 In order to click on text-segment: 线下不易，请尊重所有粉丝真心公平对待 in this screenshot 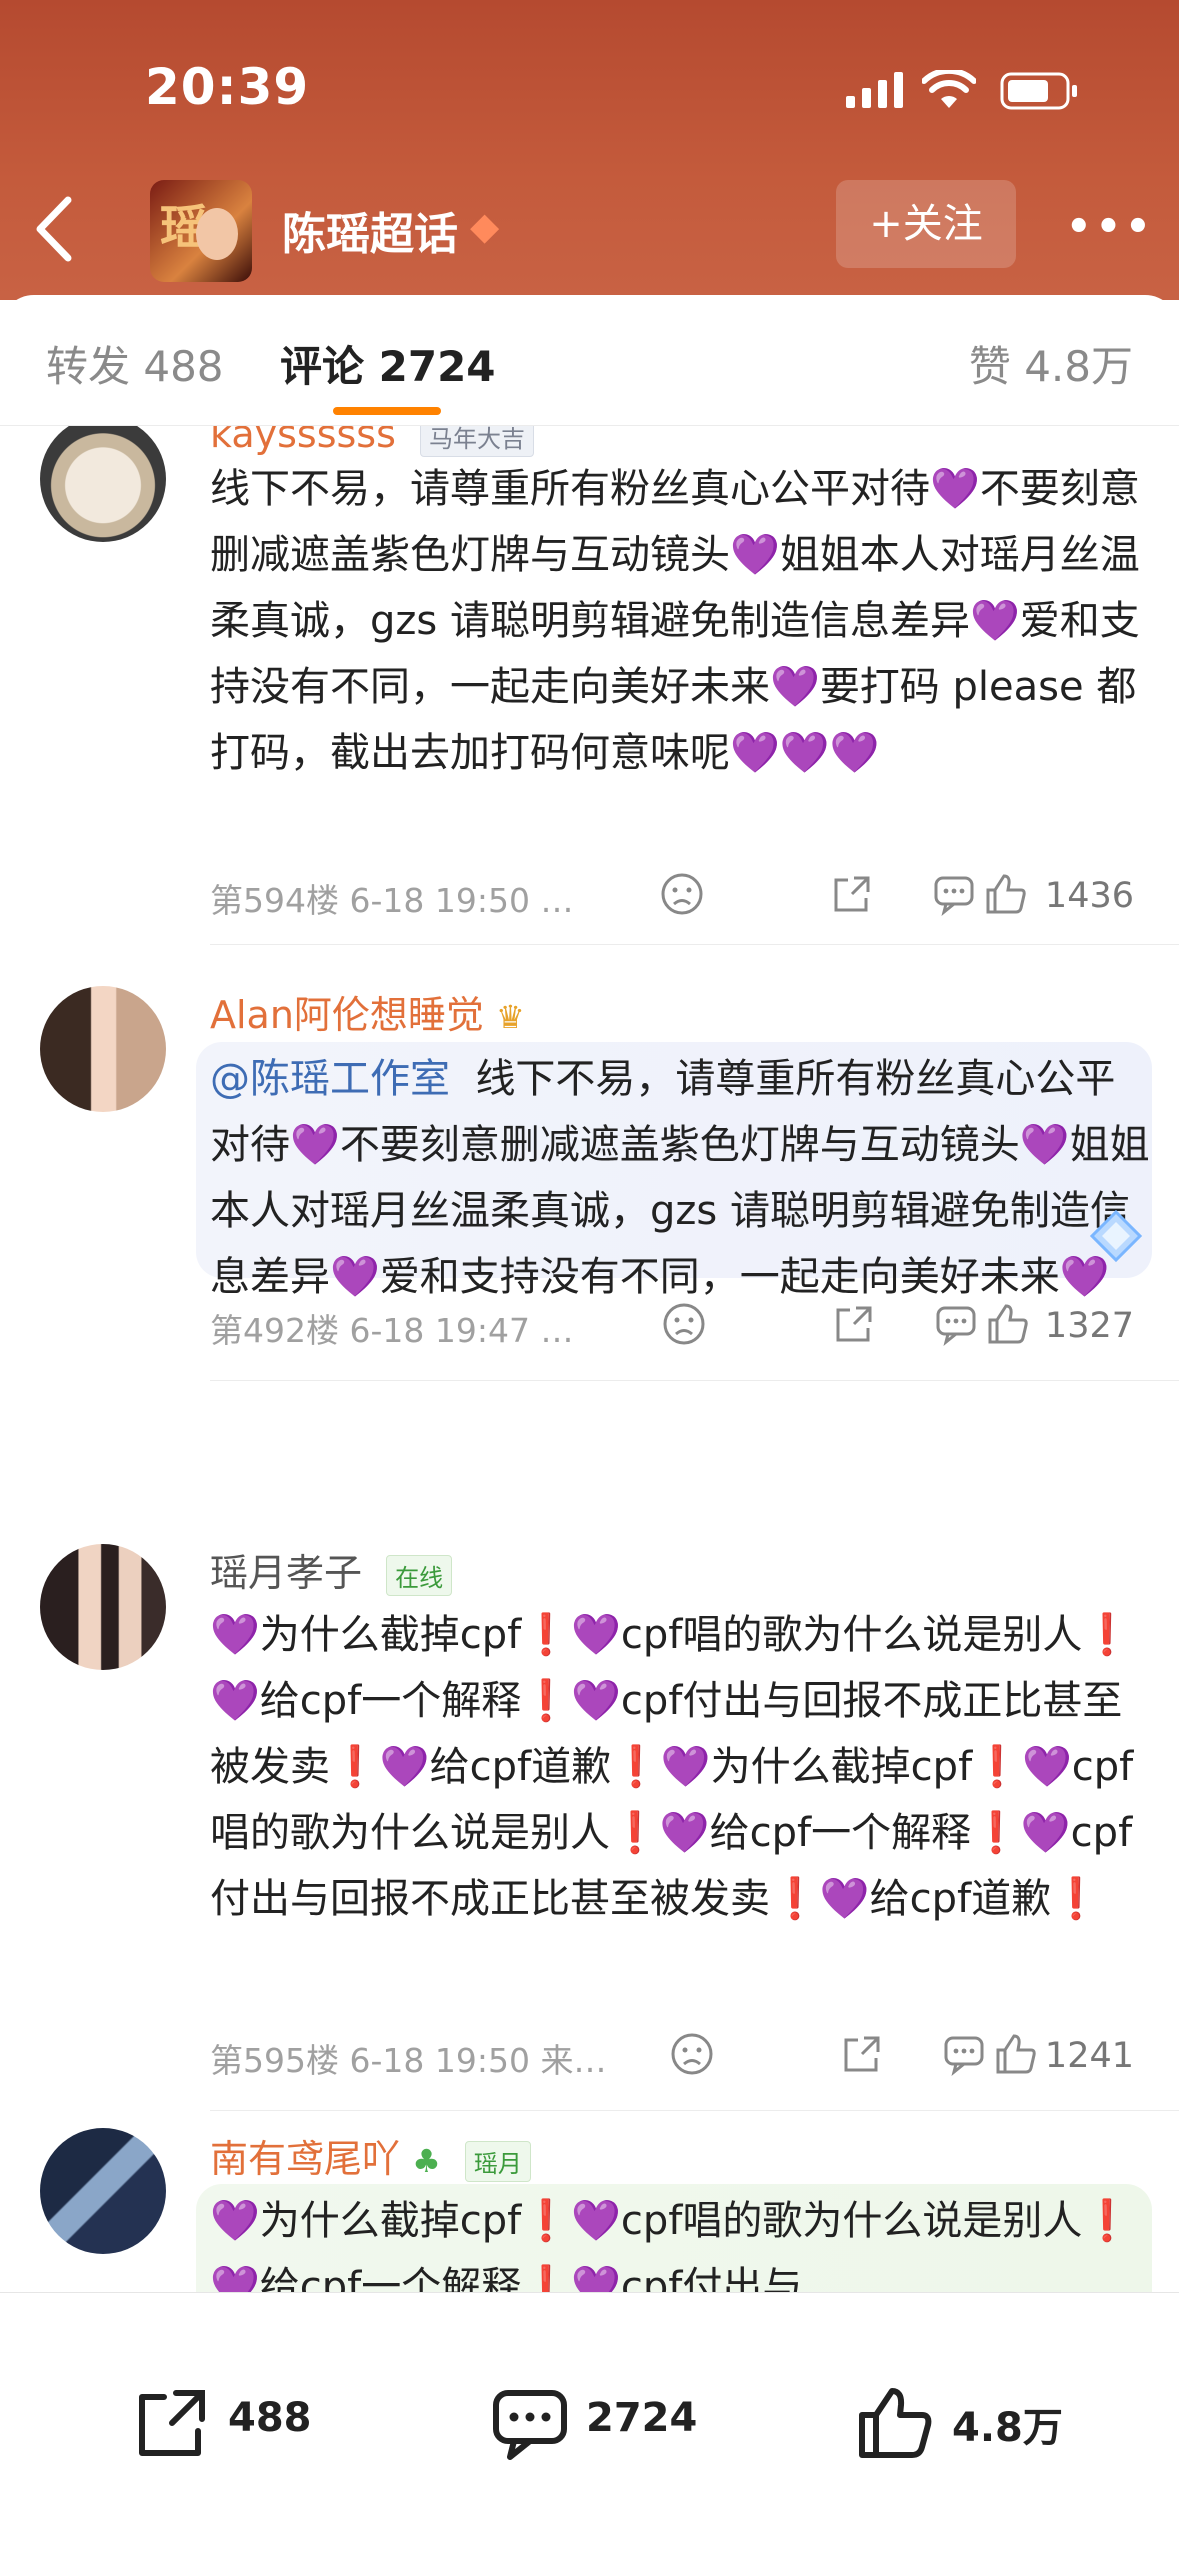, I will do `click(570, 489)`.